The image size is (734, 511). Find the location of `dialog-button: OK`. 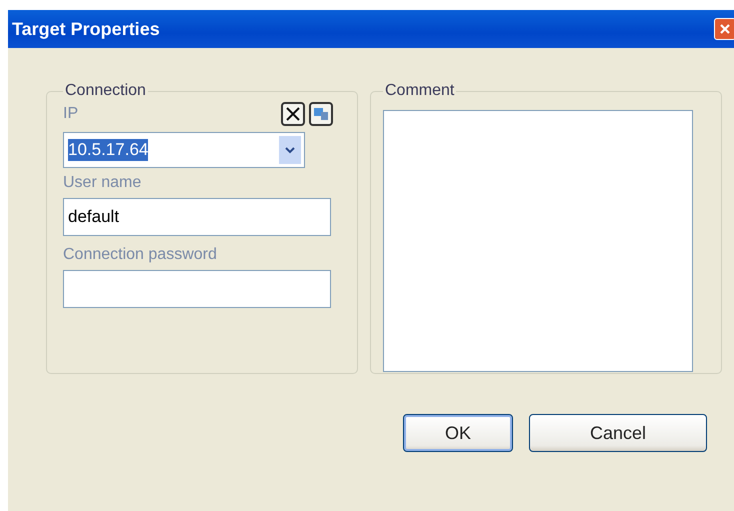

dialog-button: OK is located at coordinates (458, 433).